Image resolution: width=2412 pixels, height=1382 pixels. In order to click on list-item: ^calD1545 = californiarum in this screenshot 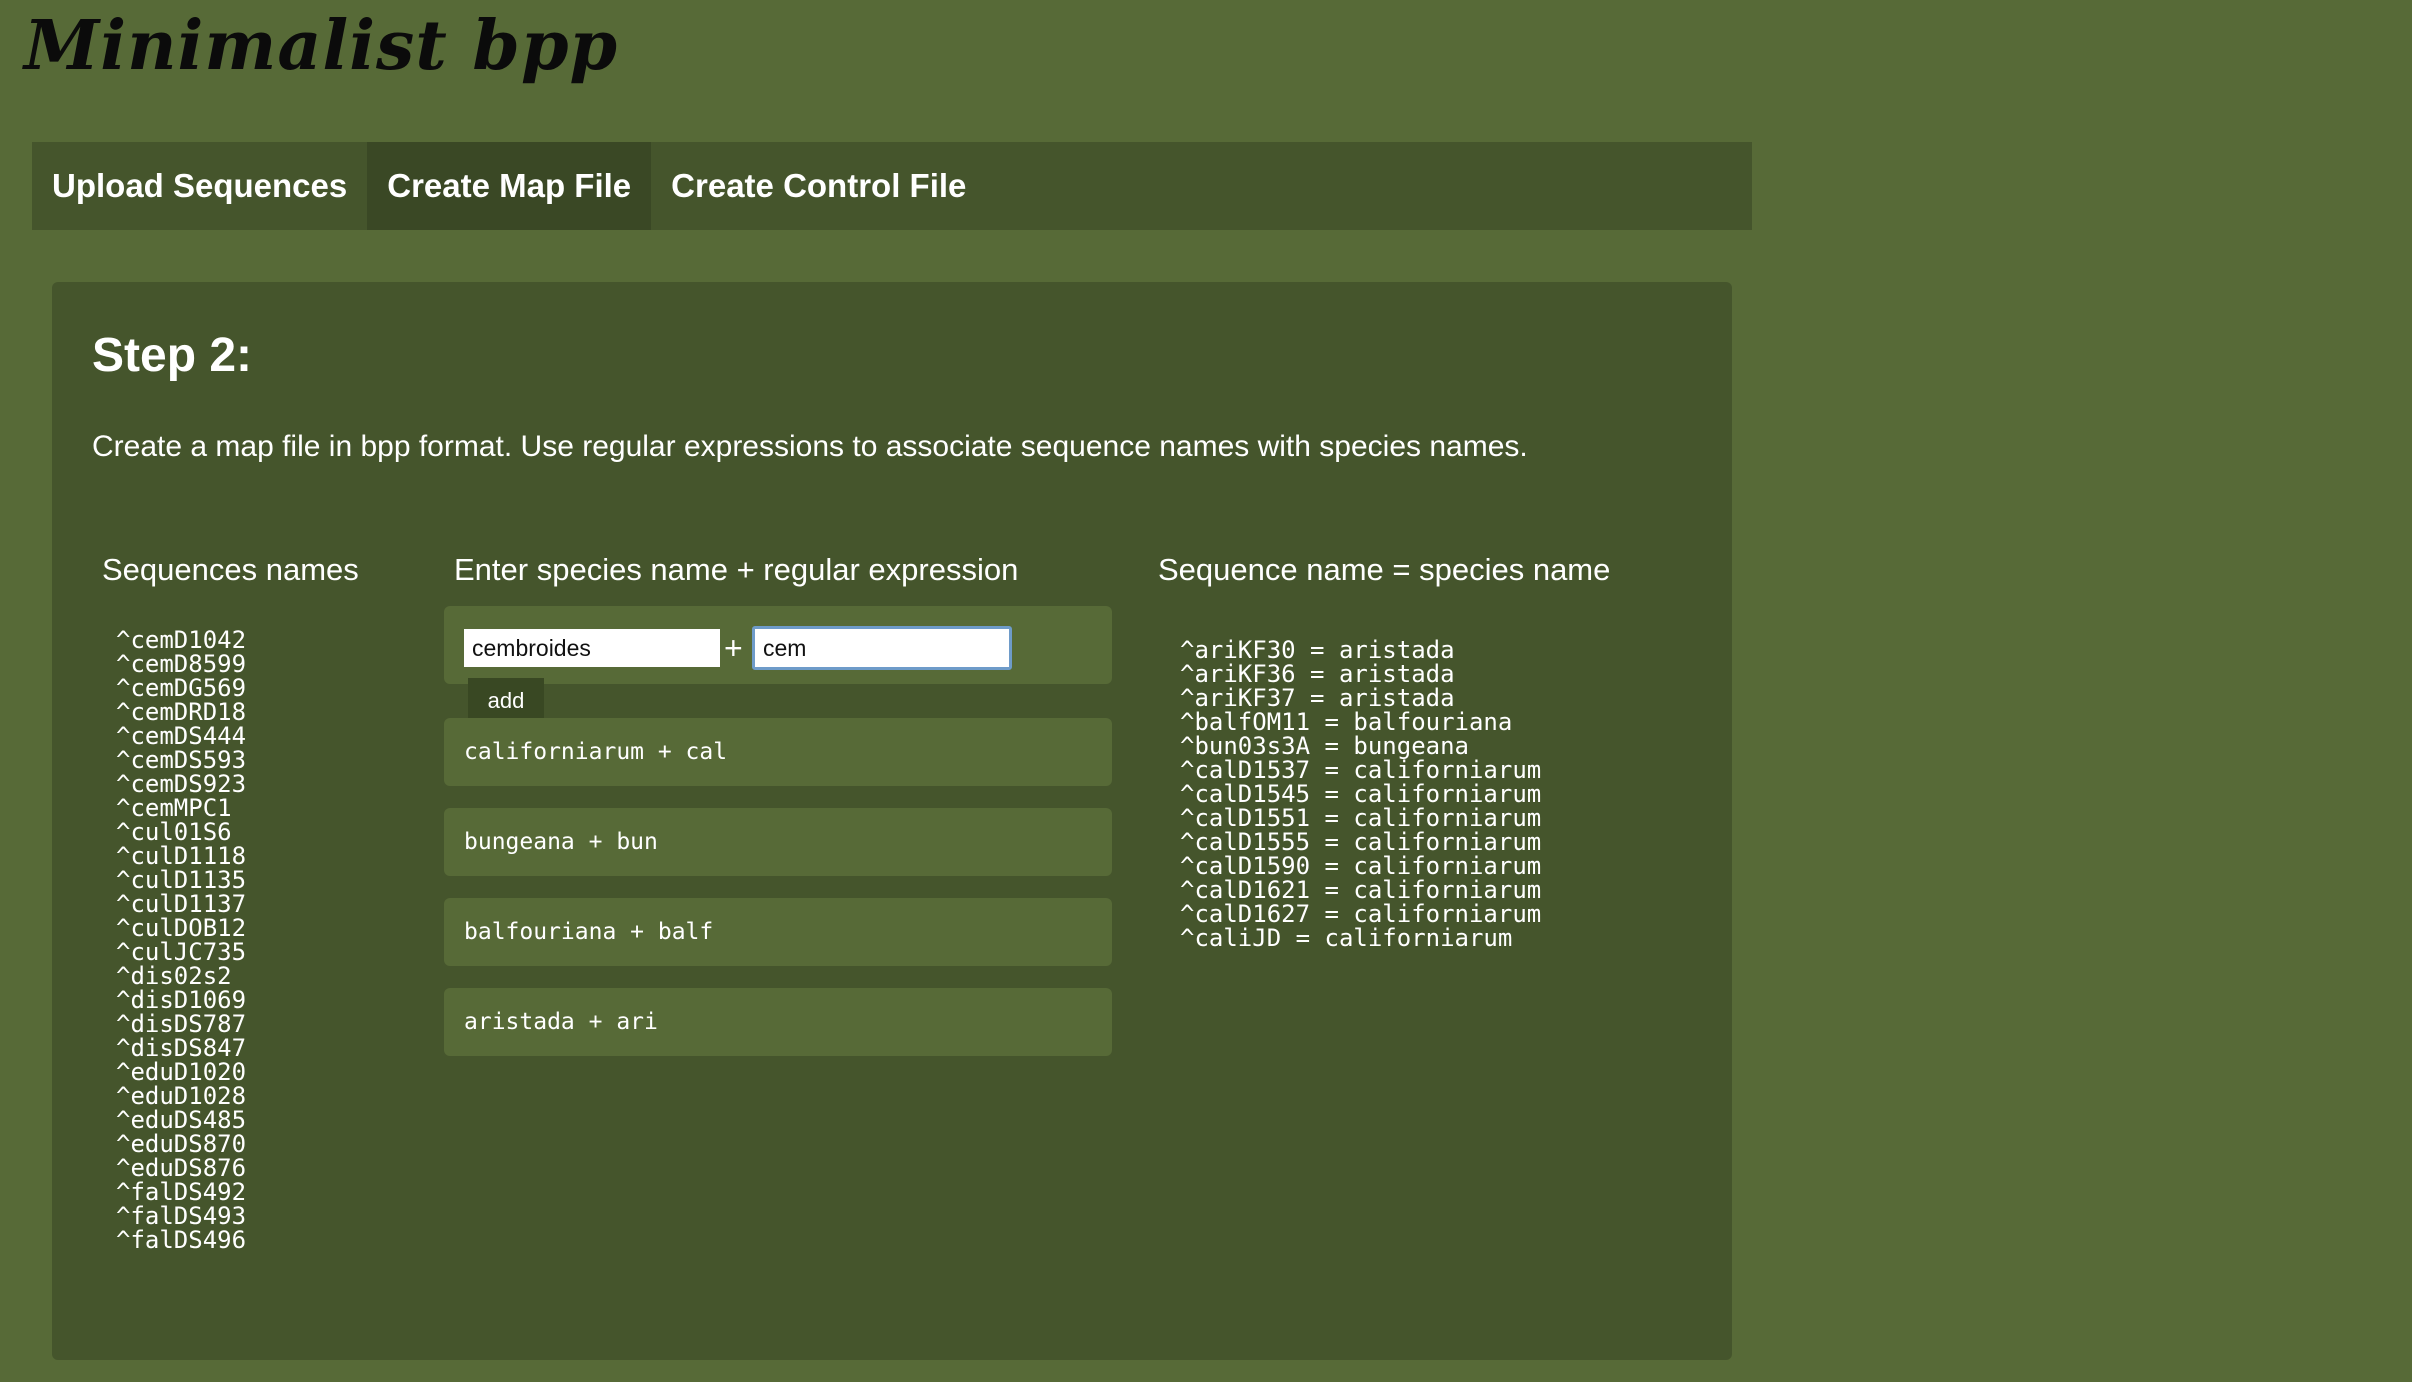, I will do `click(1361, 794)`.